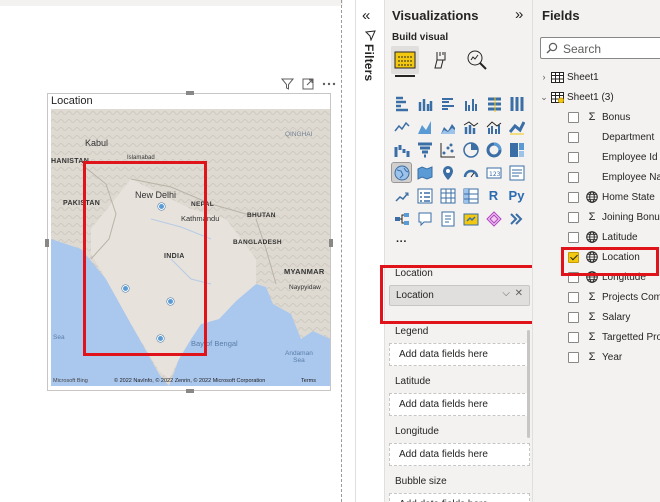  What do you see at coordinates (493, 149) in the screenshot?
I see `donut-chart-icon` at bounding box center [493, 149].